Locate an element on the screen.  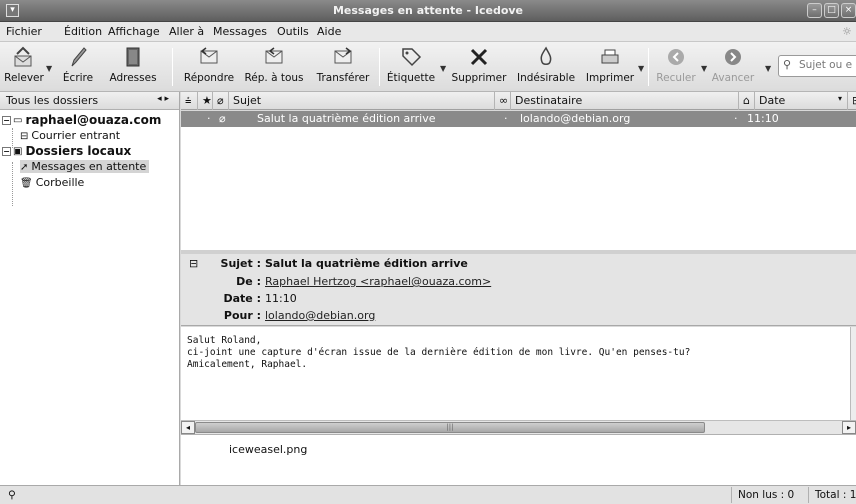
attachment-column-icon: ⌀ is located at coordinates (221, 101).